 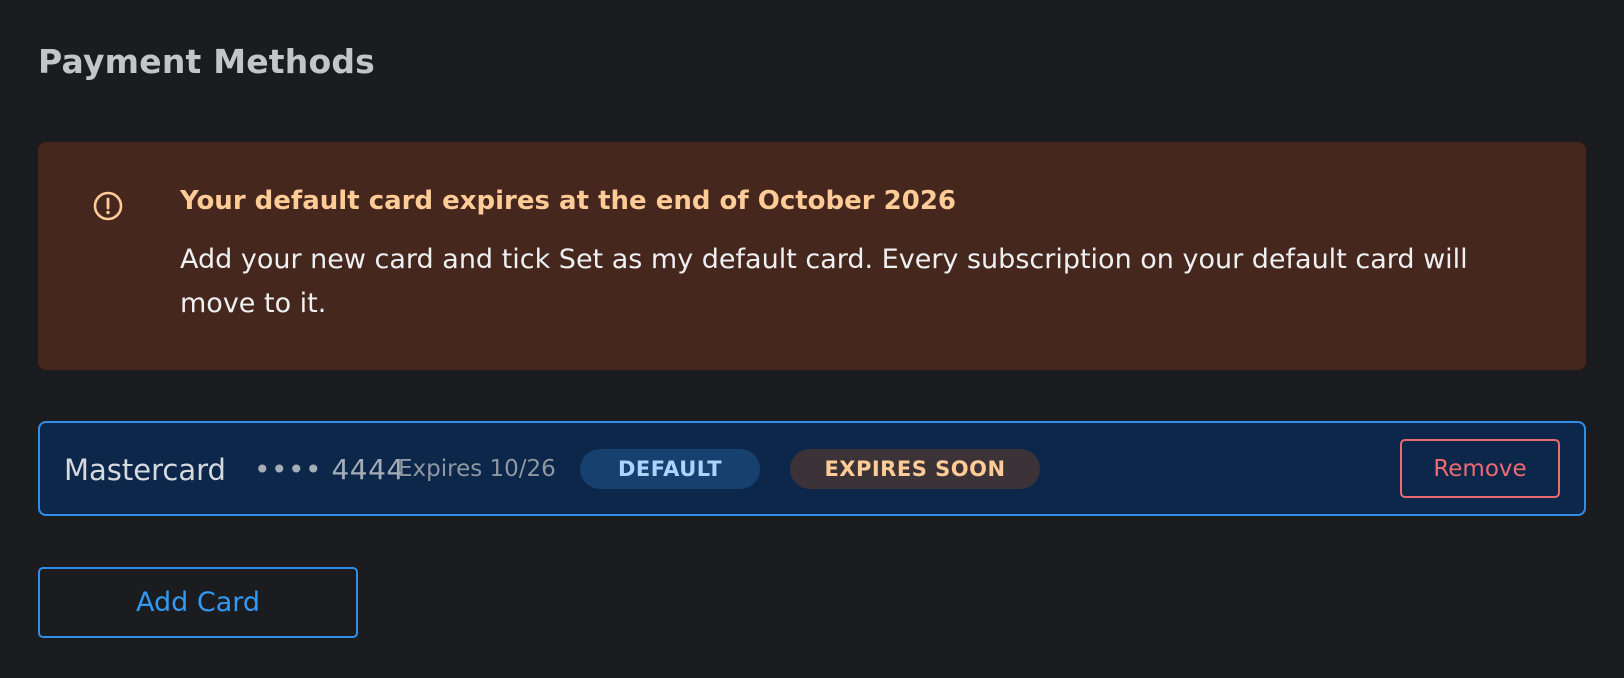 What do you see at coordinates (670, 469) in the screenshot?
I see `default-badge: DEFAULT` at bounding box center [670, 469].